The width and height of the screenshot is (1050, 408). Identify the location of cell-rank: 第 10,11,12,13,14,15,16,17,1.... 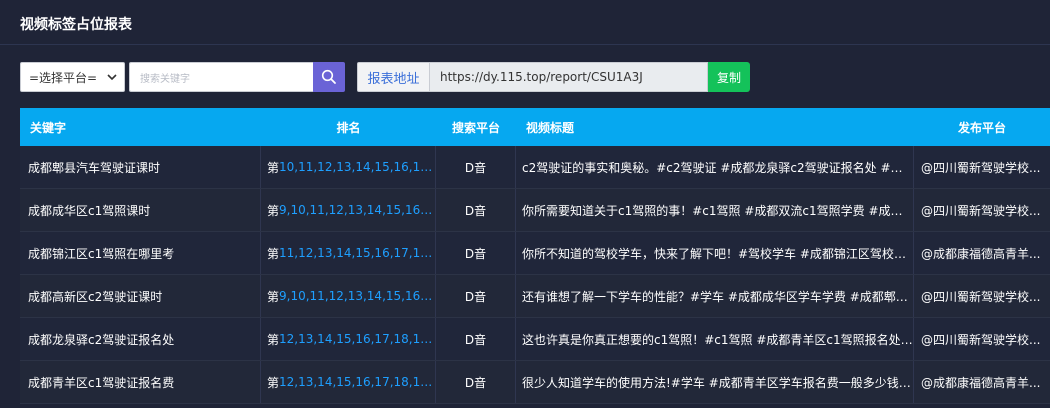
(348, 167).